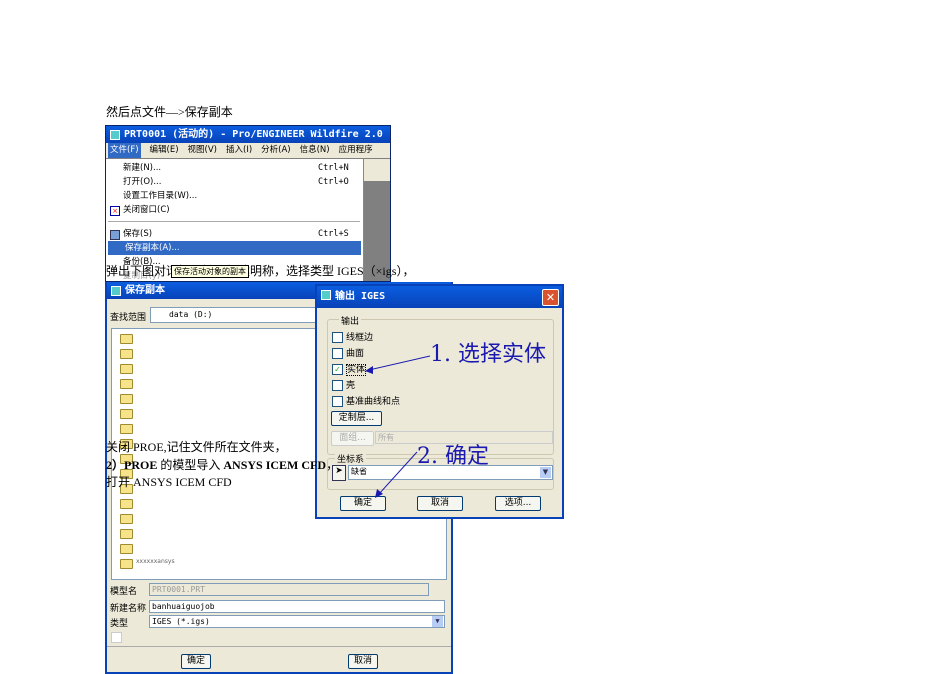 This screenshot has height=674, width=950. I want to click on doc-line-1: 然后点文件—>保存副本, so click(169, 112).